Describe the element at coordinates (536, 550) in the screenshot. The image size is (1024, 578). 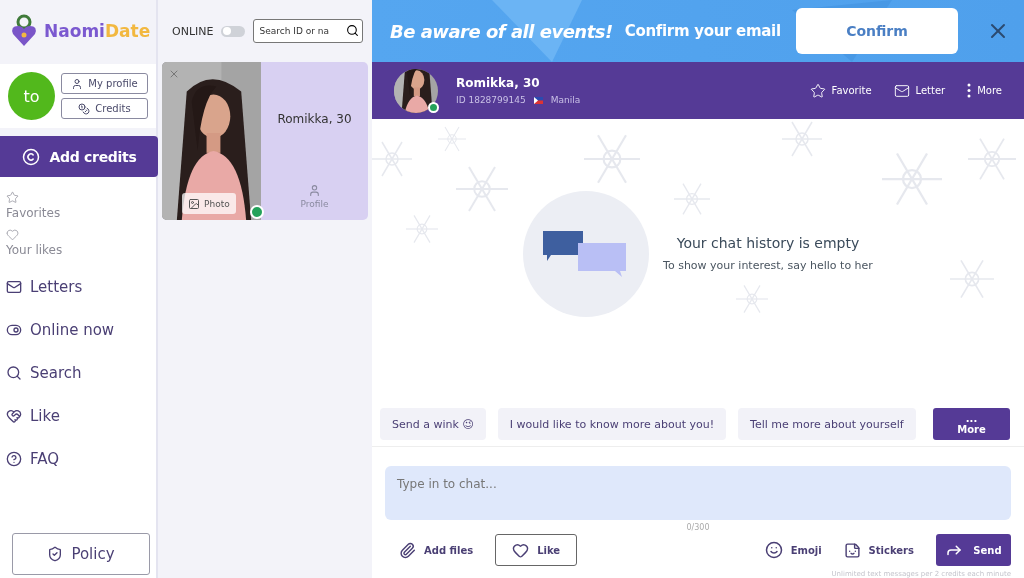
I see `like-button: Like` at that location.